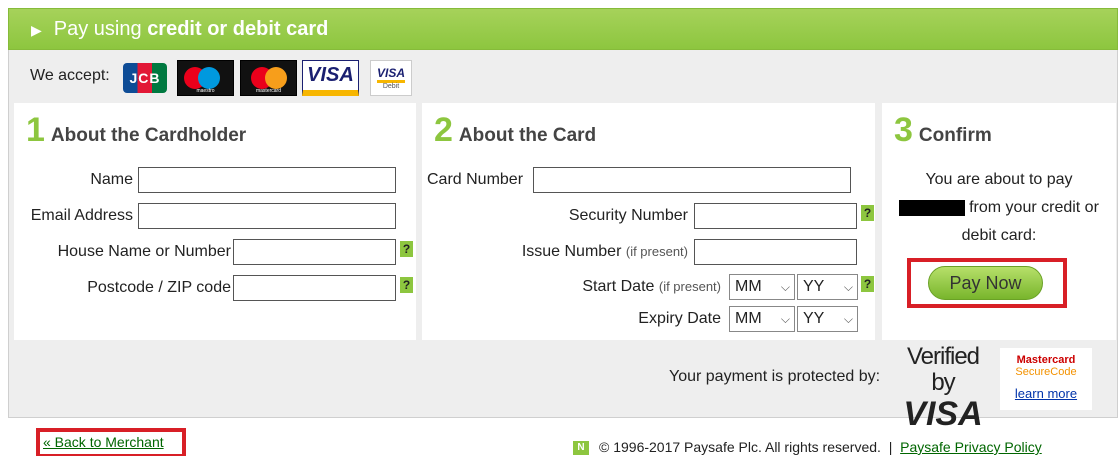 The image size is (1118, 456). Describe the element at coordinates (36, 30) in the screenshot. I see `triangle-right-icon: ▶` at that location.